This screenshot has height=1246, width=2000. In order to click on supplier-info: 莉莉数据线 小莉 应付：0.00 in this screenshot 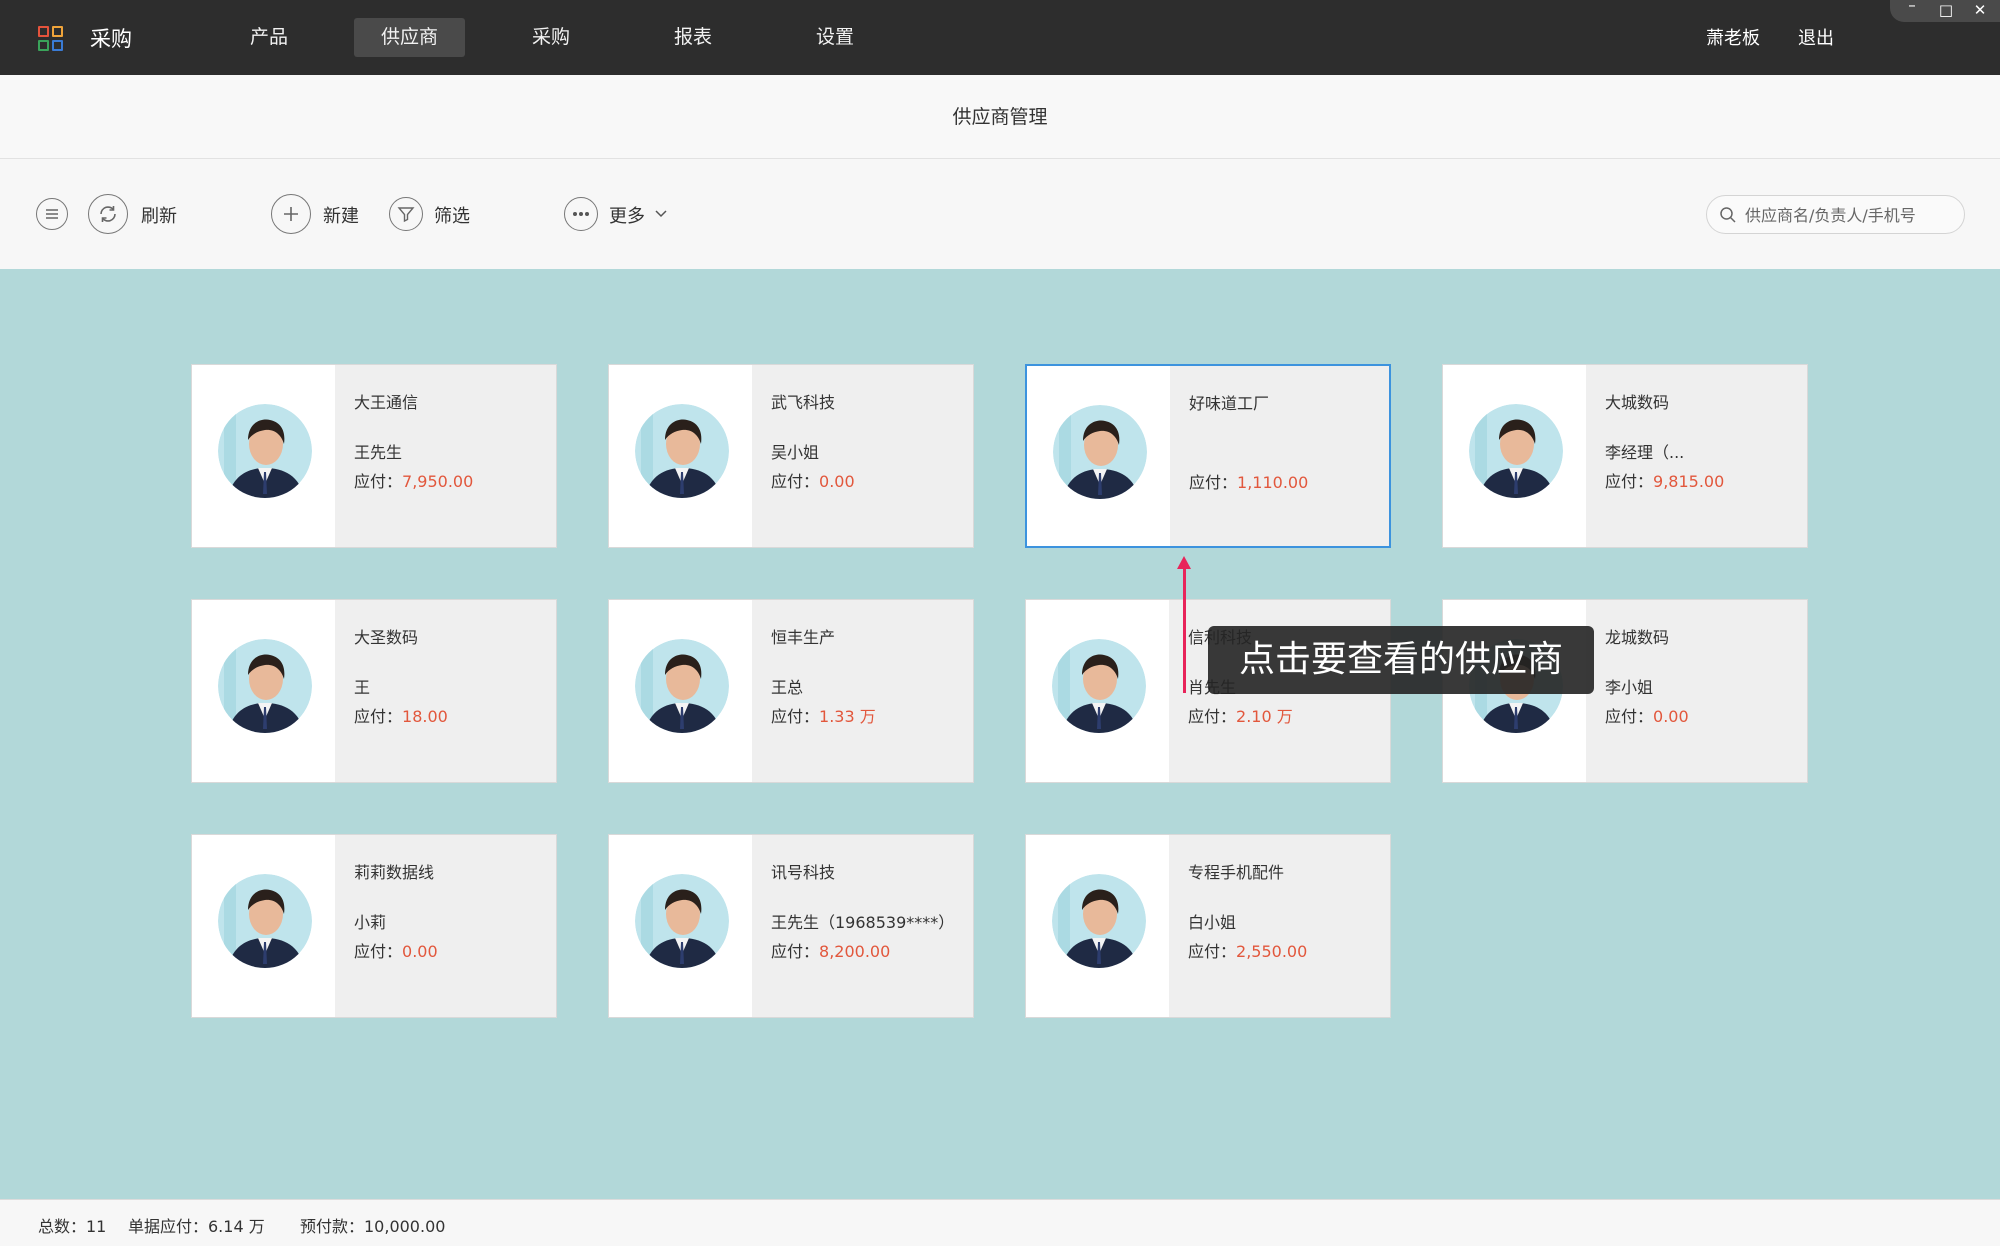, I will do `click(445, 926)`.